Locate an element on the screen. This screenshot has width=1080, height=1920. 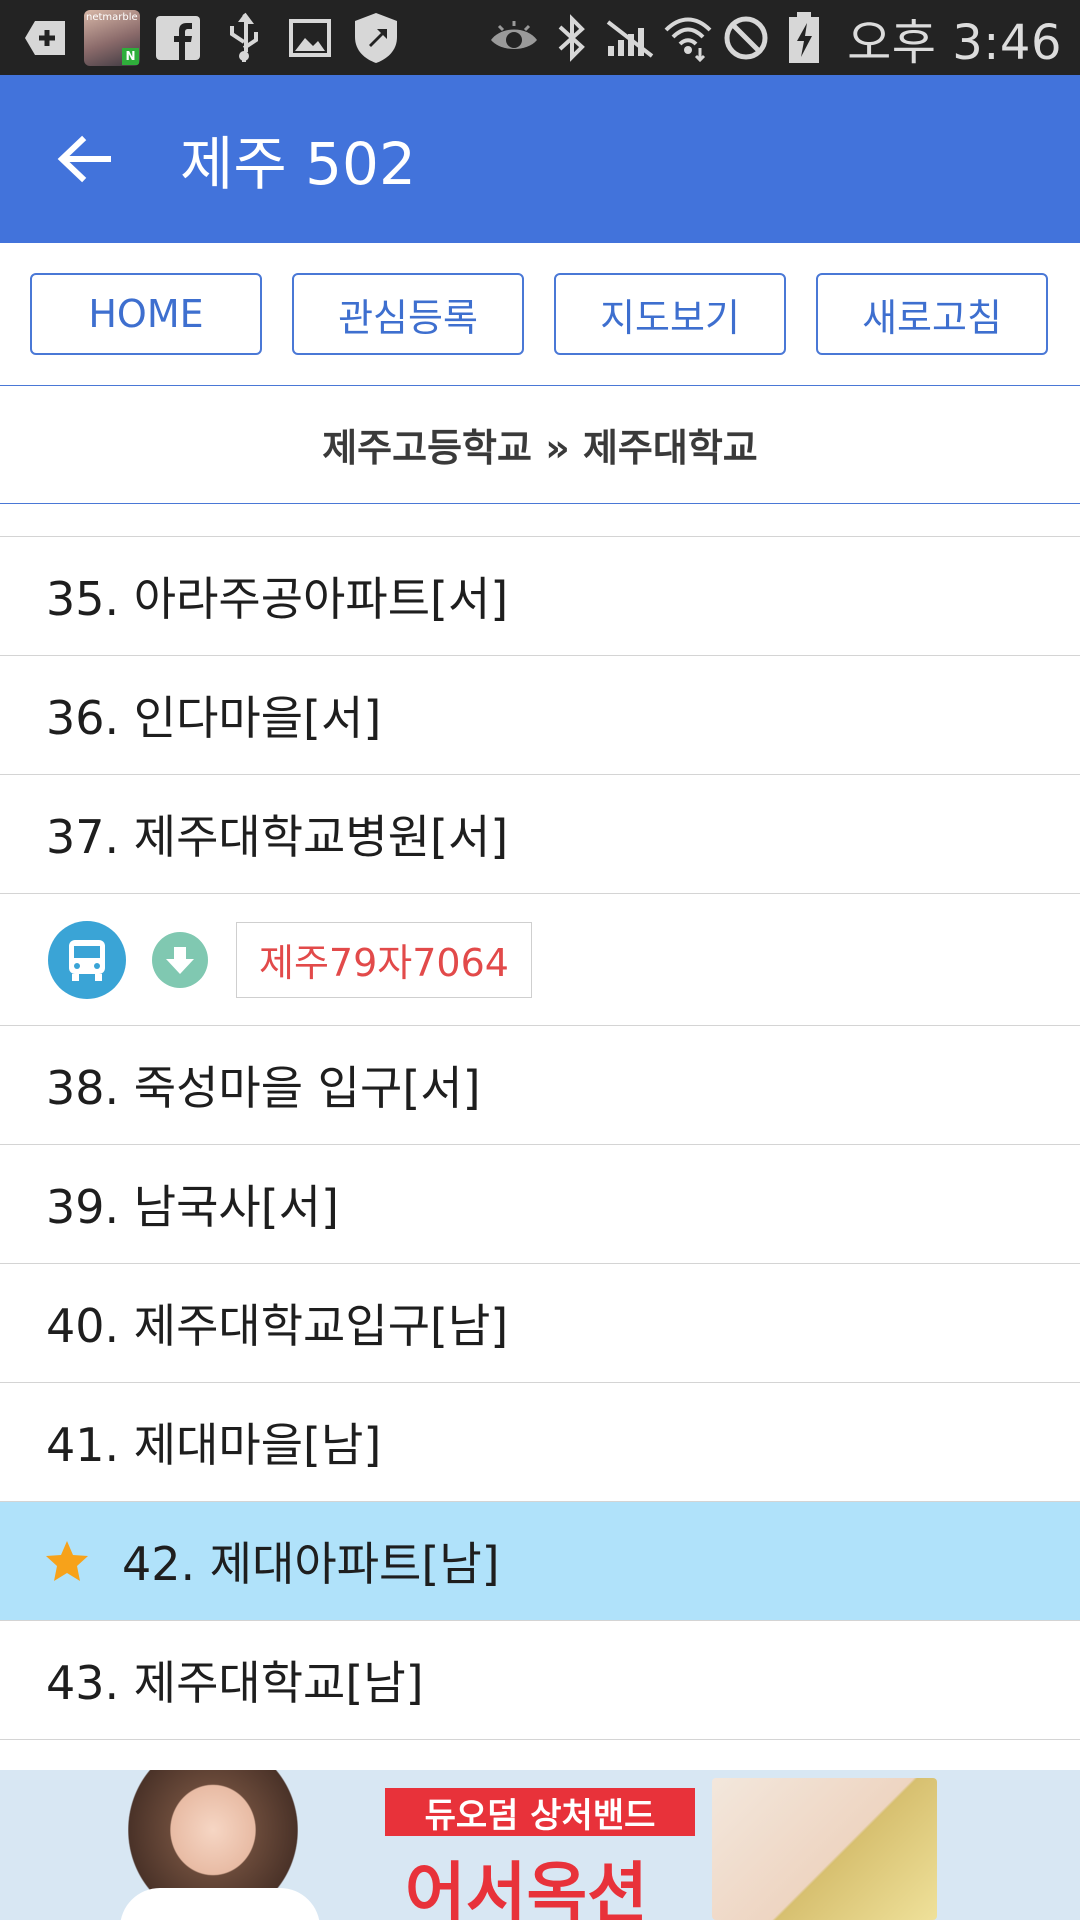
status-bar-left: netmarble N is located at coordinates (216, 37).